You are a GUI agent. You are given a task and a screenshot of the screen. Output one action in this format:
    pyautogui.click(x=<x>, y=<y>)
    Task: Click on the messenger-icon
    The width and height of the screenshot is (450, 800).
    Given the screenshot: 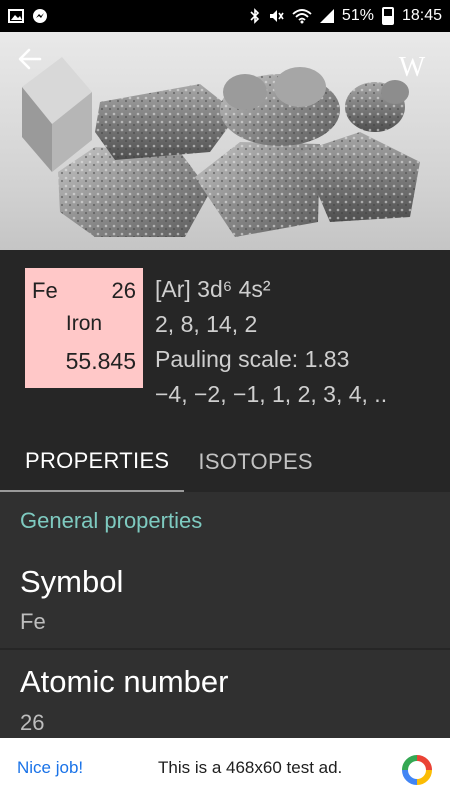 What is the action you would take?
    pyautogui.click(x=40, y=16)
    